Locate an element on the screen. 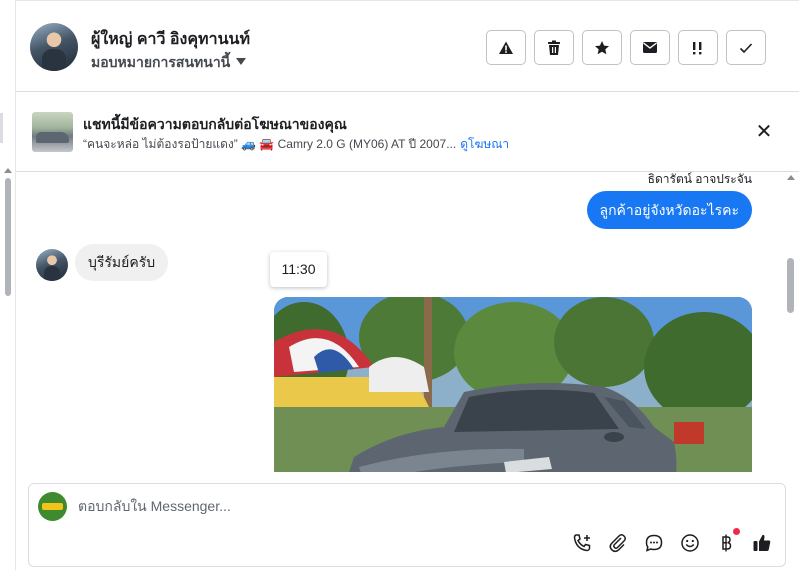  warning-icon is located at coordinates (506, 47).